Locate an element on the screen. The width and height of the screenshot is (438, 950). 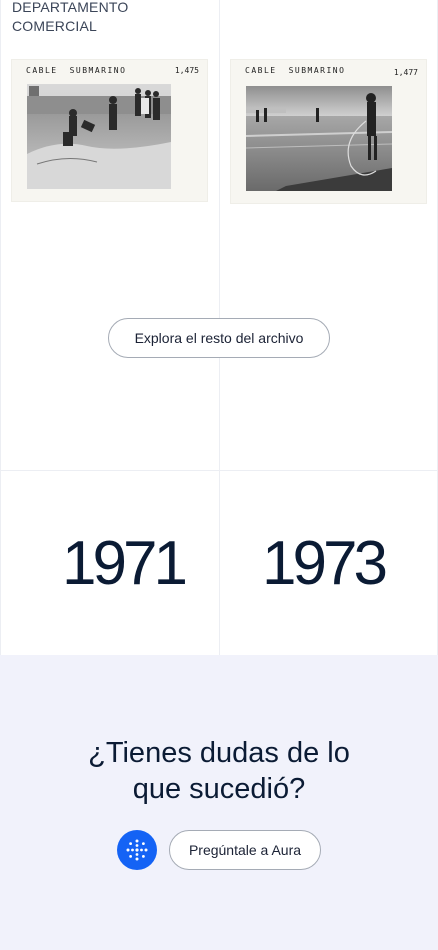
grid-divider-horizontal is located at coordinates (219, 470).